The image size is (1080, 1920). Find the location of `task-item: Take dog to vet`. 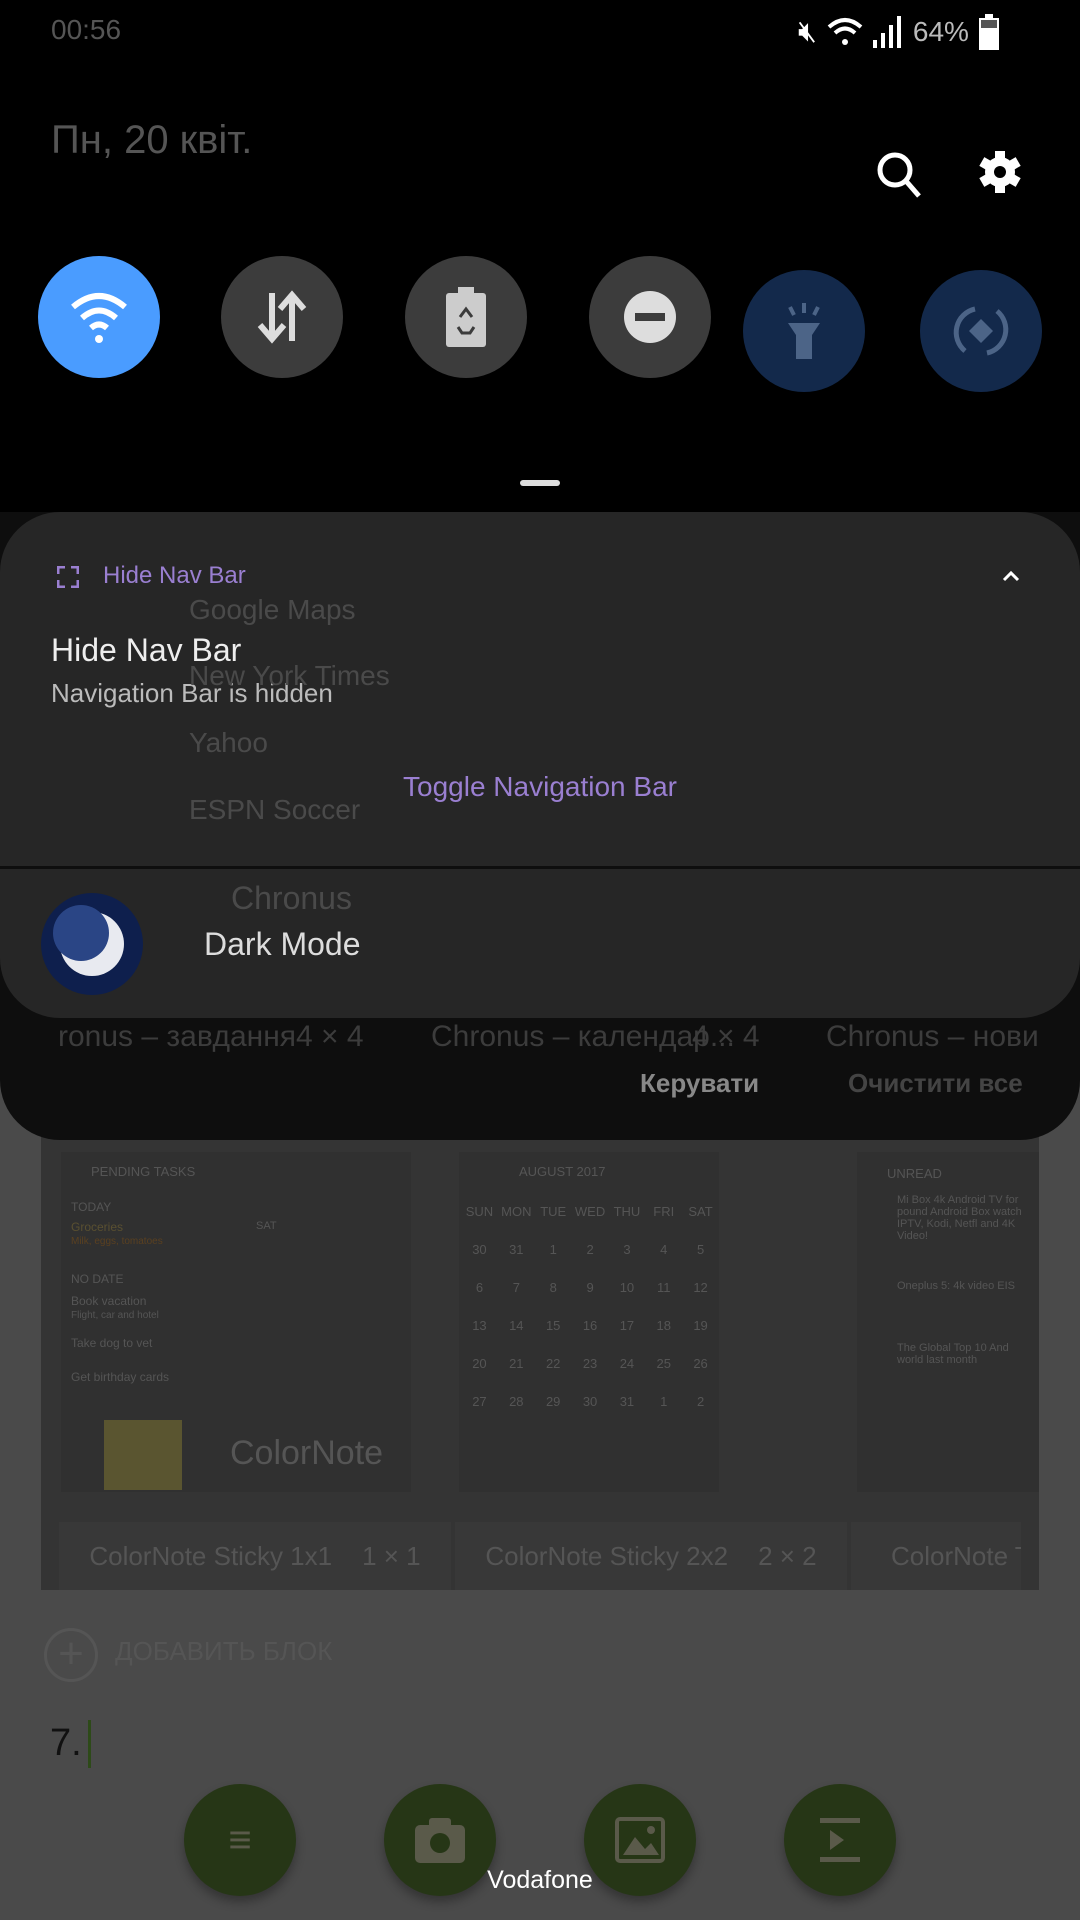

task-item: Take dog to vet is located at coordinates (112, 1343).